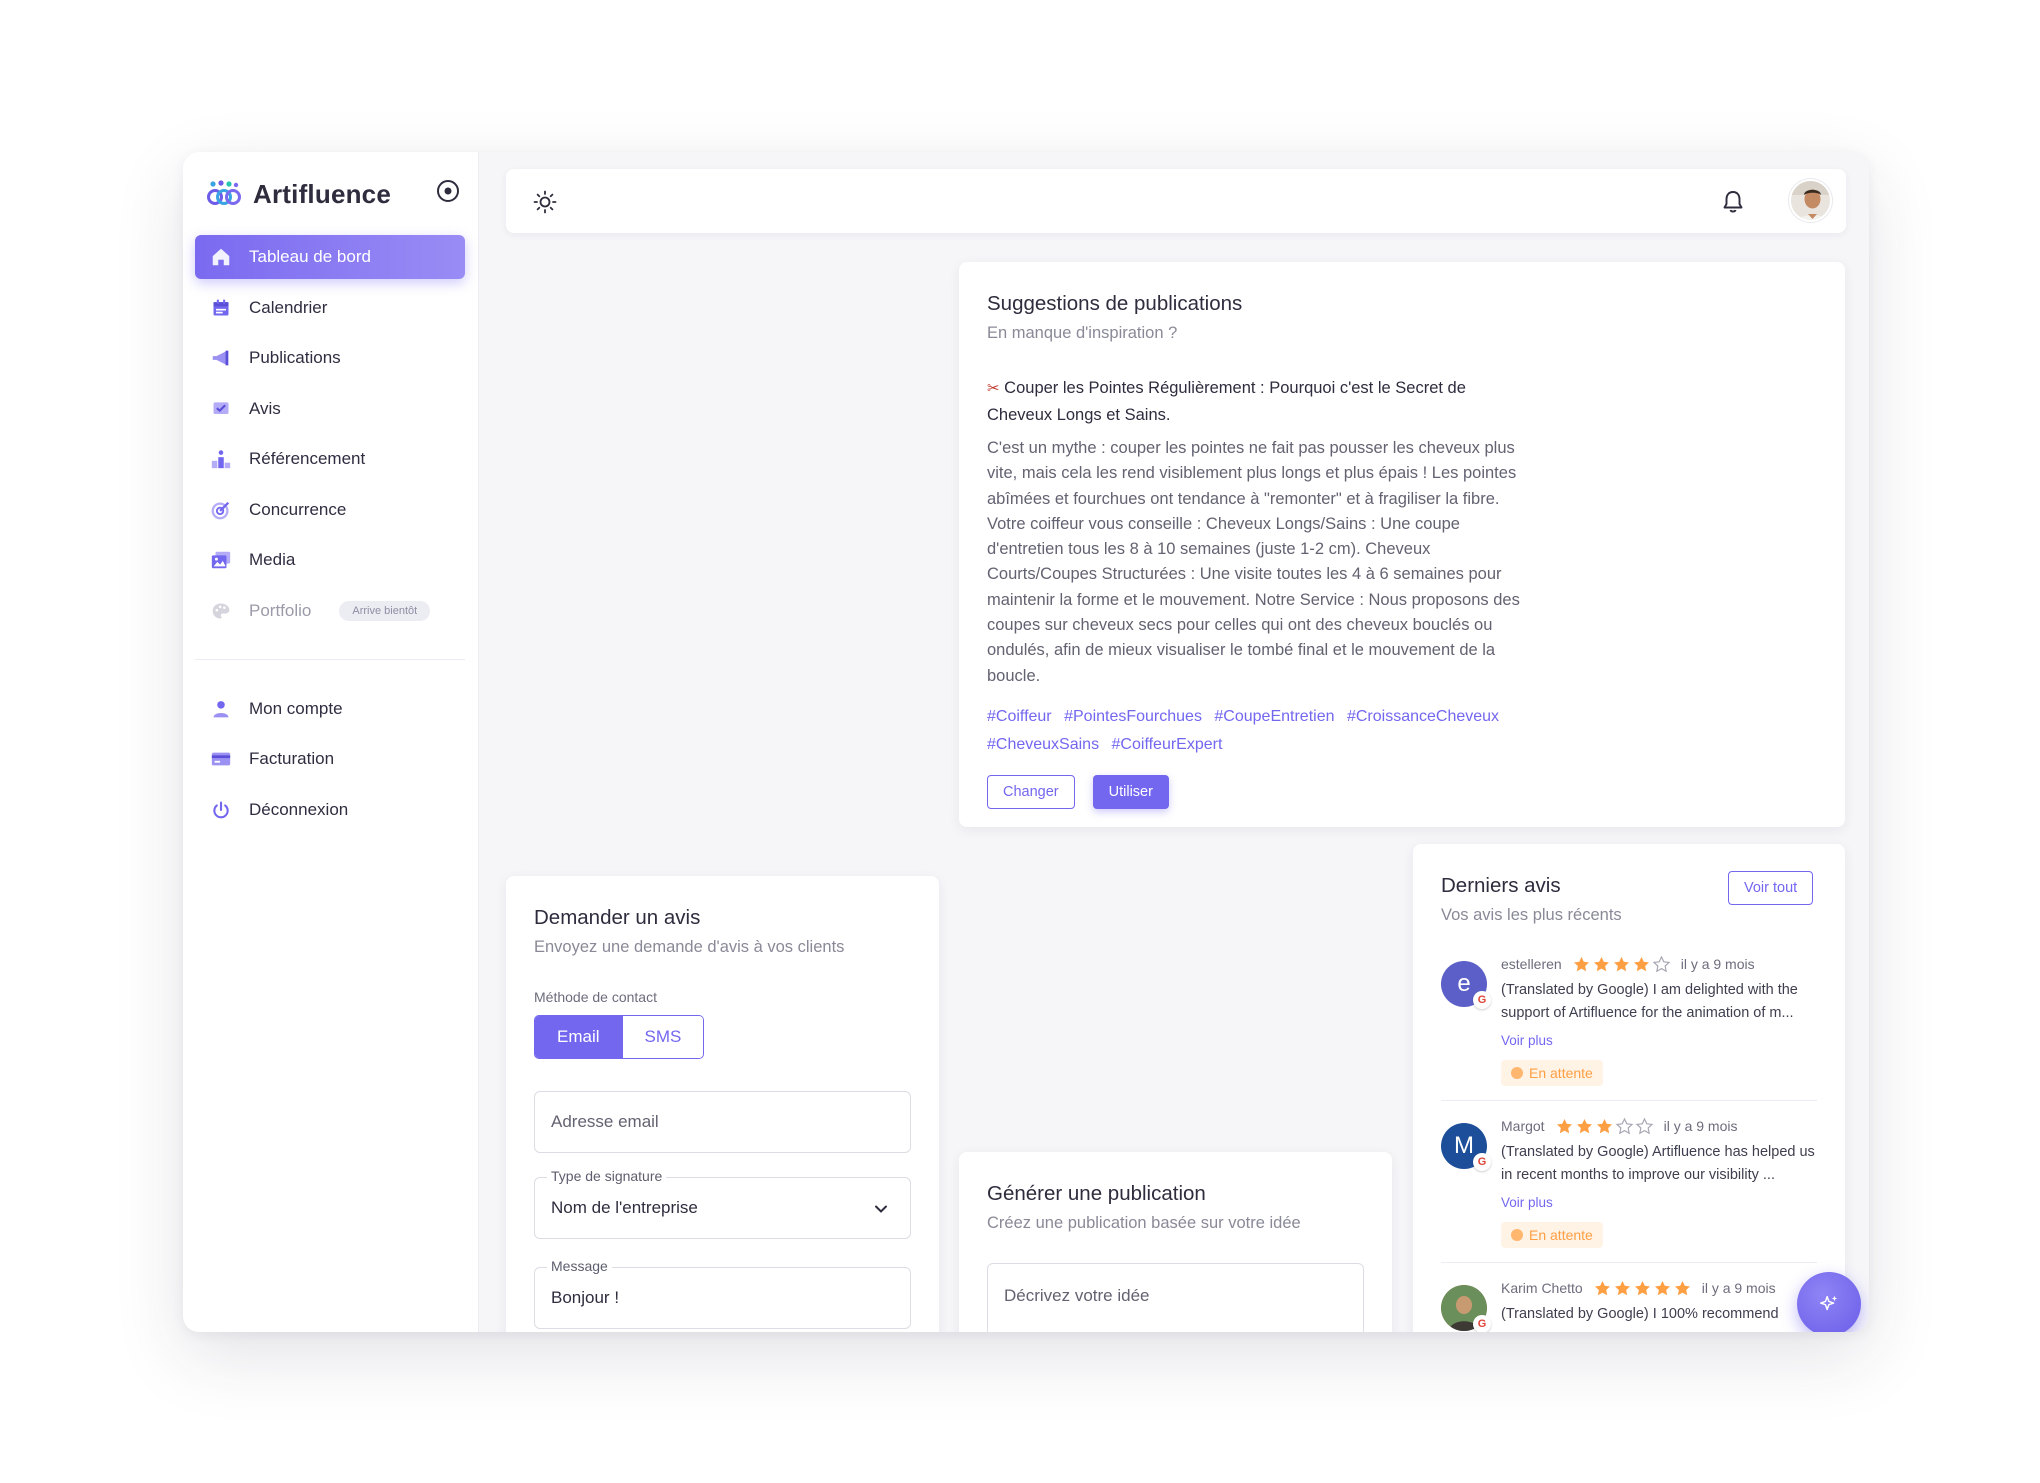  I want to click on avatar-initial: e, so click(1464, 983).